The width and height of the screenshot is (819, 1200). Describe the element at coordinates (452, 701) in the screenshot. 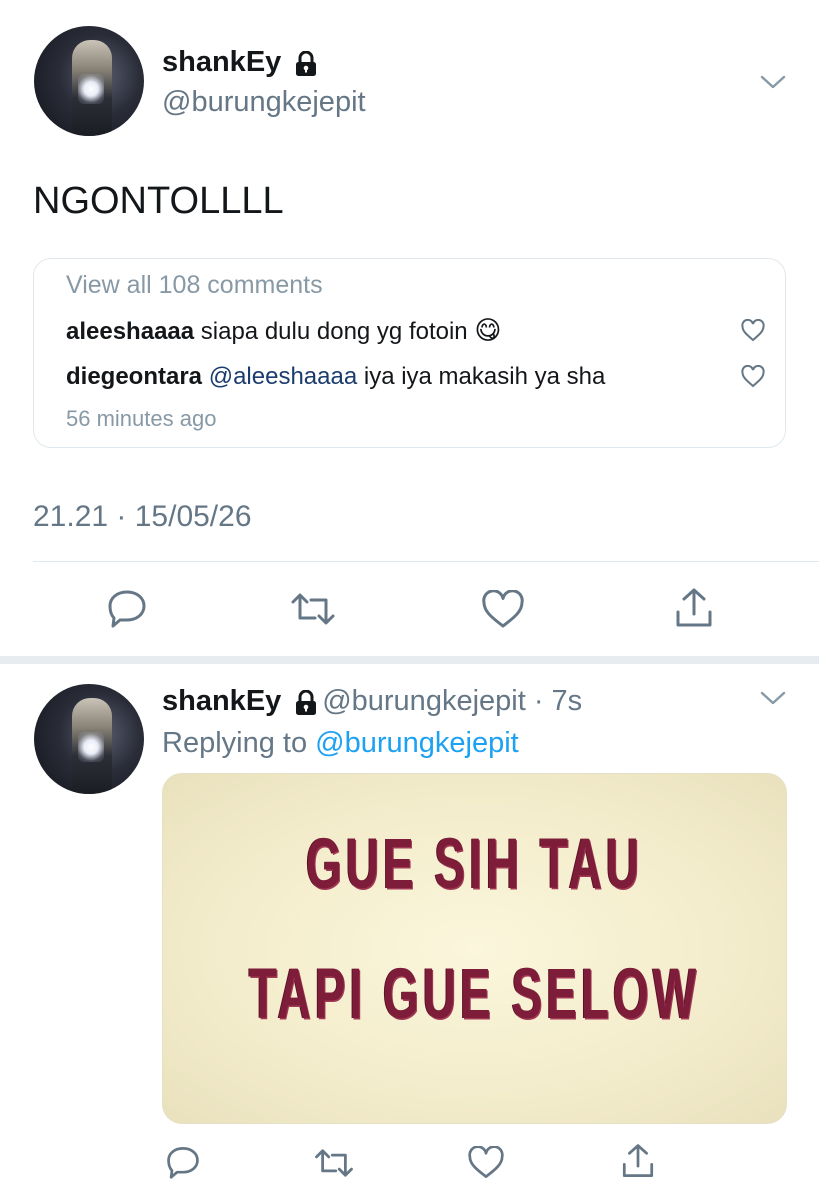

I see `handle-and-time: @burungkejepit · 7s` at that location.